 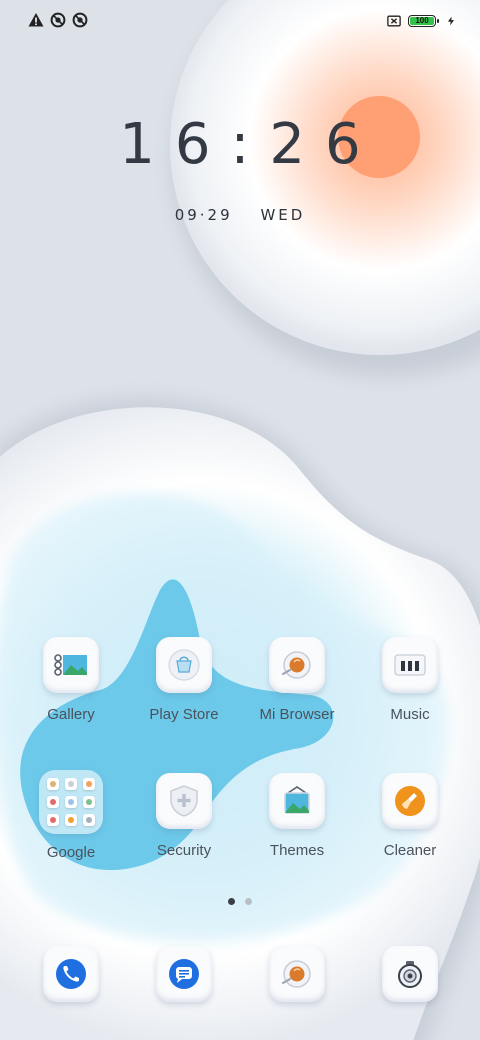 What do you see at coordinates (410, 850) in the screenshot?
I see `app-label: Cleaner` at bounding box center [410, 850].